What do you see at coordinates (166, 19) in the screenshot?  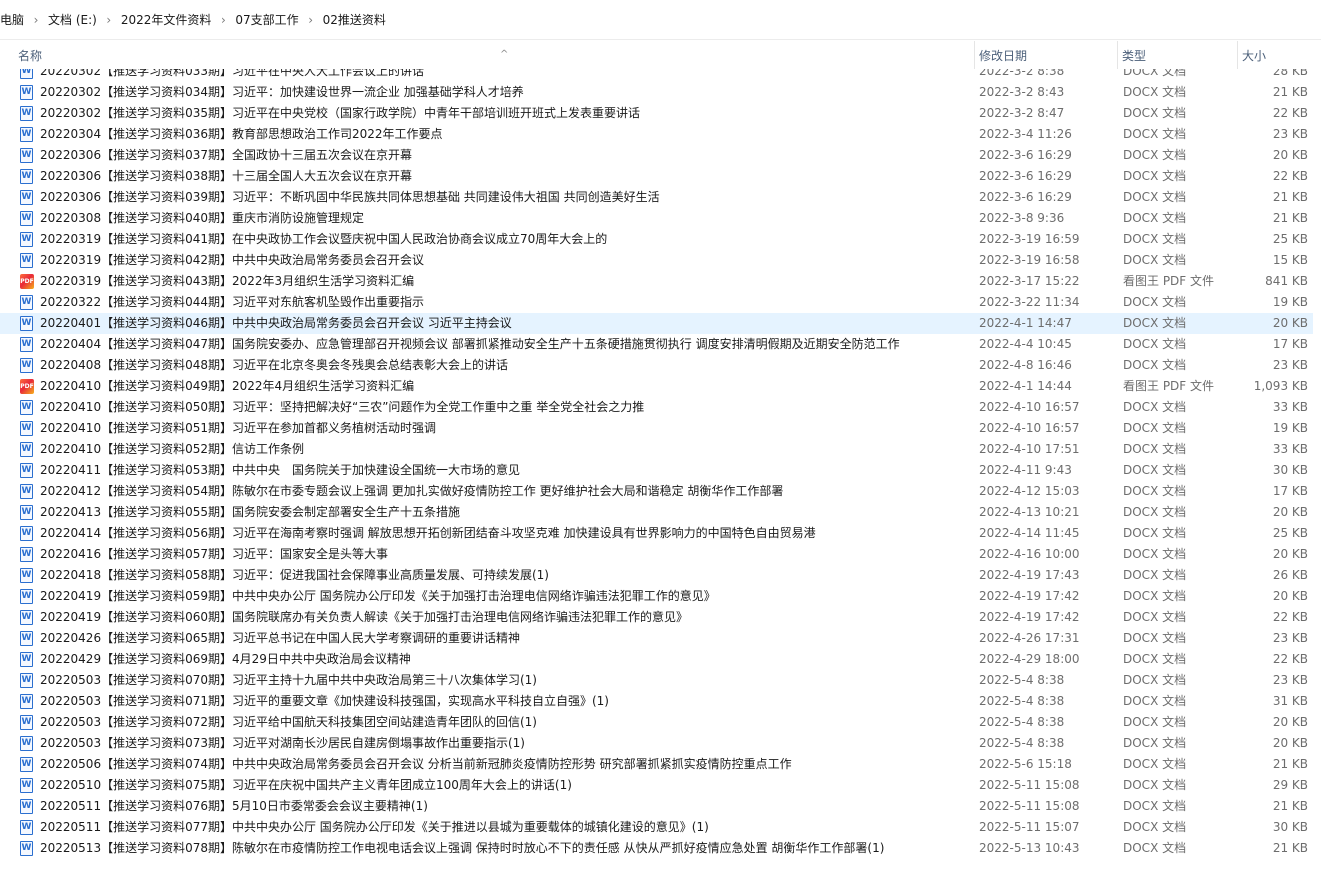 I see `breadcrumb-item-2022-files: 2022年文件资料` at bounding box center [166, 19].